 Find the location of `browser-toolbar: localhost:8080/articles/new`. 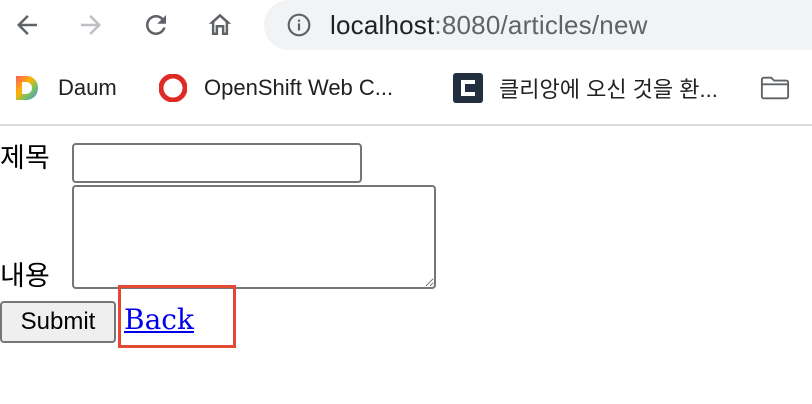

browser-toolbar: localhost:8080/articles/new is located at coordinates (406, 26).